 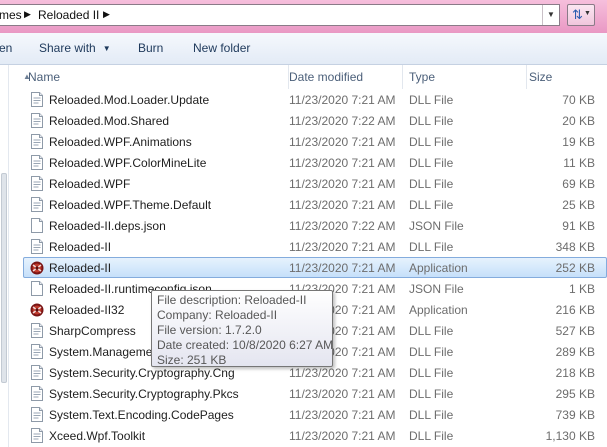 I want to click on column-header-date: Date modified, so click(x=346, y=77).